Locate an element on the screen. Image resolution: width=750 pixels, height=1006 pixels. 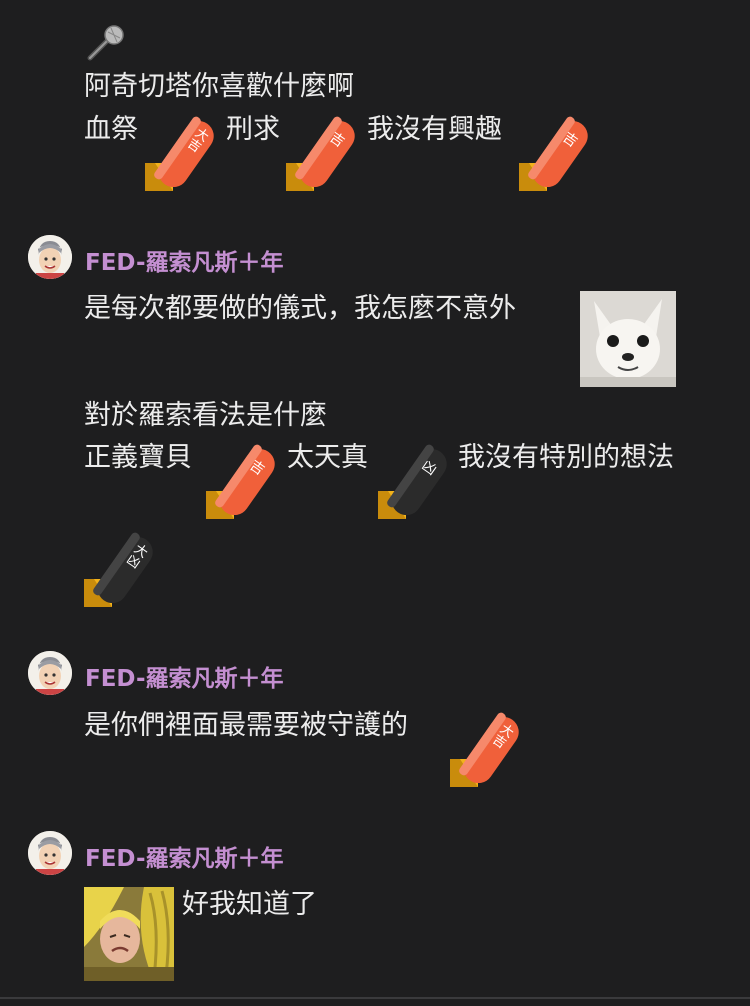
option-text: 我沒有興趣 is located at coordinates (434, 129).